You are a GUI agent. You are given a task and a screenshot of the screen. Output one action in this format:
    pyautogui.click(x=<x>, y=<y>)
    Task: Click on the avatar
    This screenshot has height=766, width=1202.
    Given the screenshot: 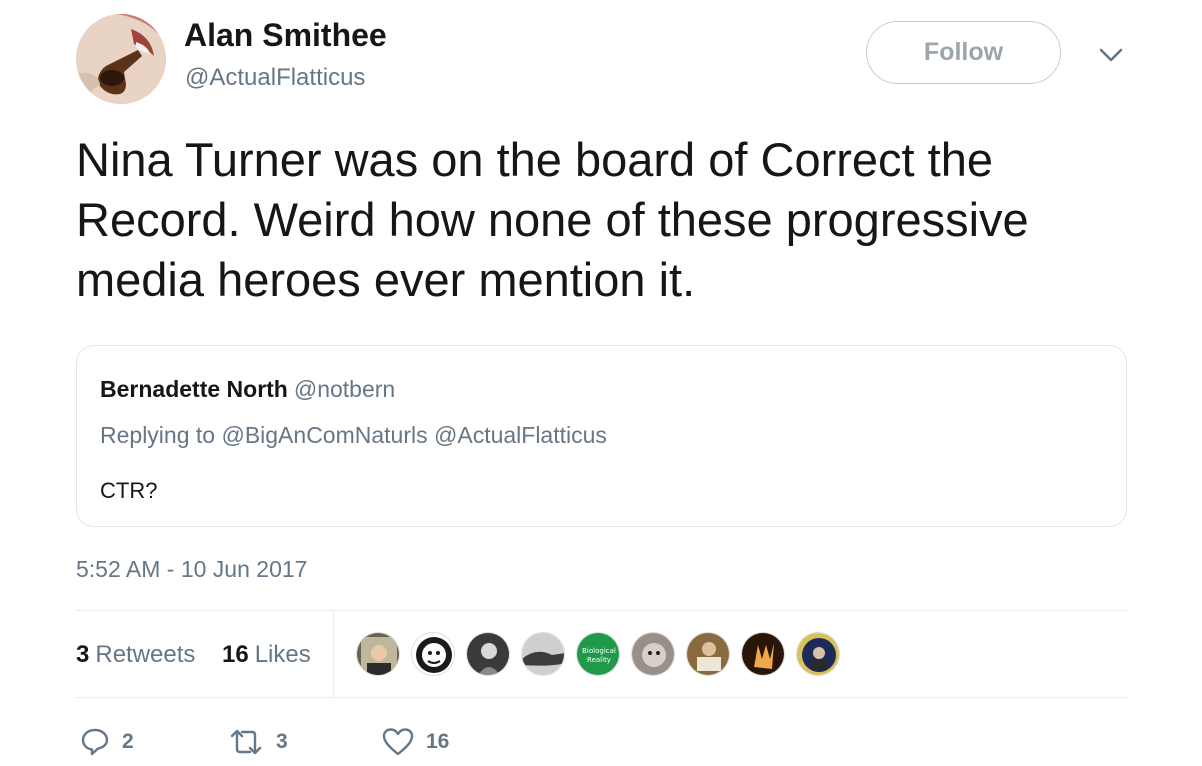 What is the action you would take?
    pyautogui.click(x=121, y=59)
    